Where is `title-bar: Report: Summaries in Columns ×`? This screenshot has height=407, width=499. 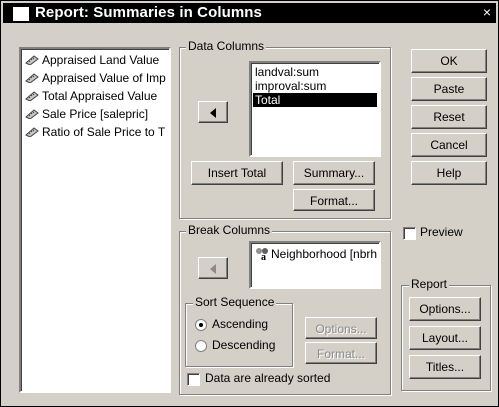 title-bar: Report: Summaries in Columns × is located at coordinates (249, 13).